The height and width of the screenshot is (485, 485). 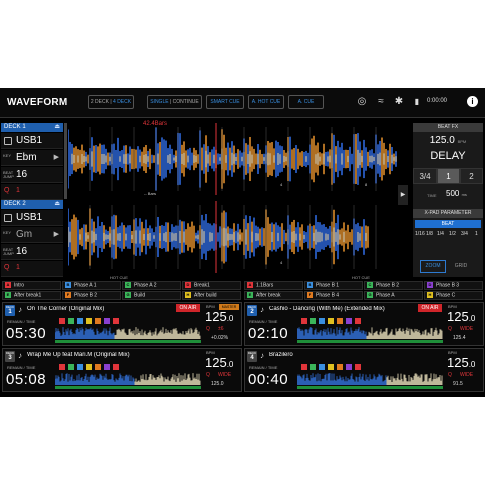 I want to click on xpad-value: 1/8, so click(x=429, y=234).